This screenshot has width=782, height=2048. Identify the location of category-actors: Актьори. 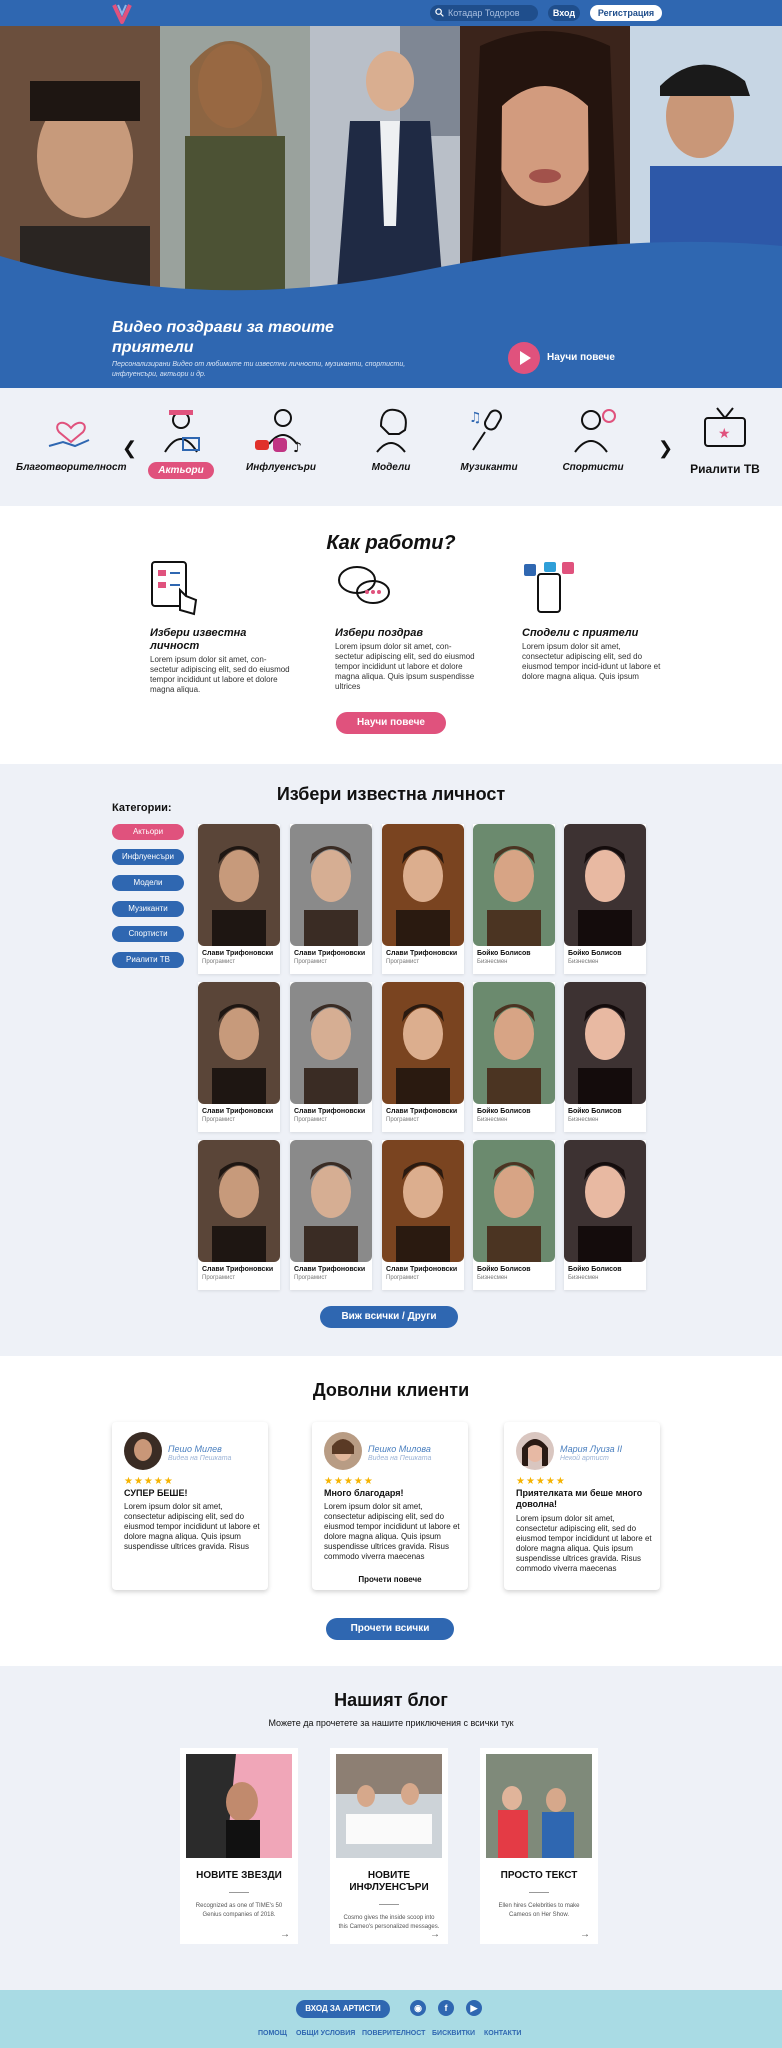
(181, 441).